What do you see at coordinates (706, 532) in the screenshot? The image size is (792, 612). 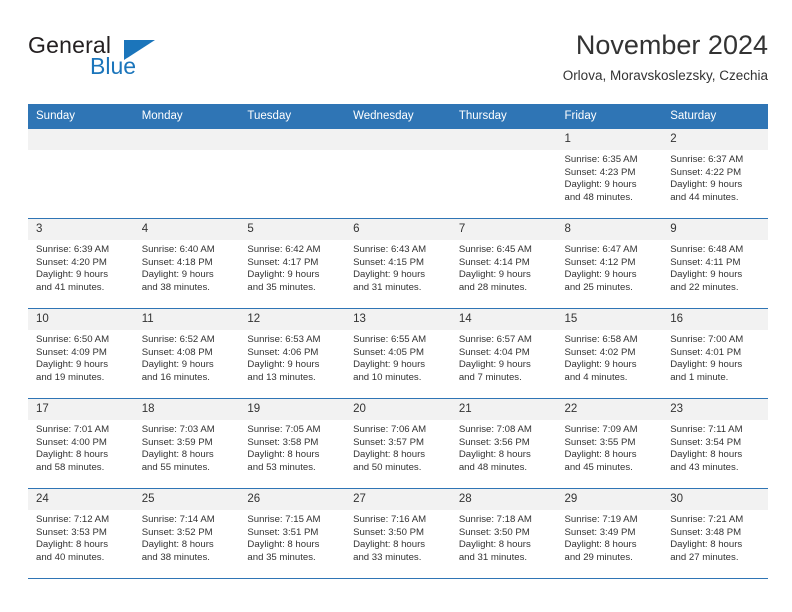 I see `sunset-text: Sunset: 3:48 PM` at bounding box center [706, 532].